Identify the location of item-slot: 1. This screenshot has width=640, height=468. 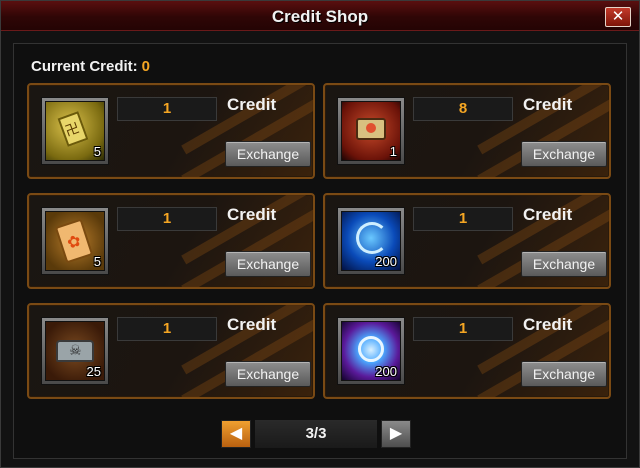
(371, 131).